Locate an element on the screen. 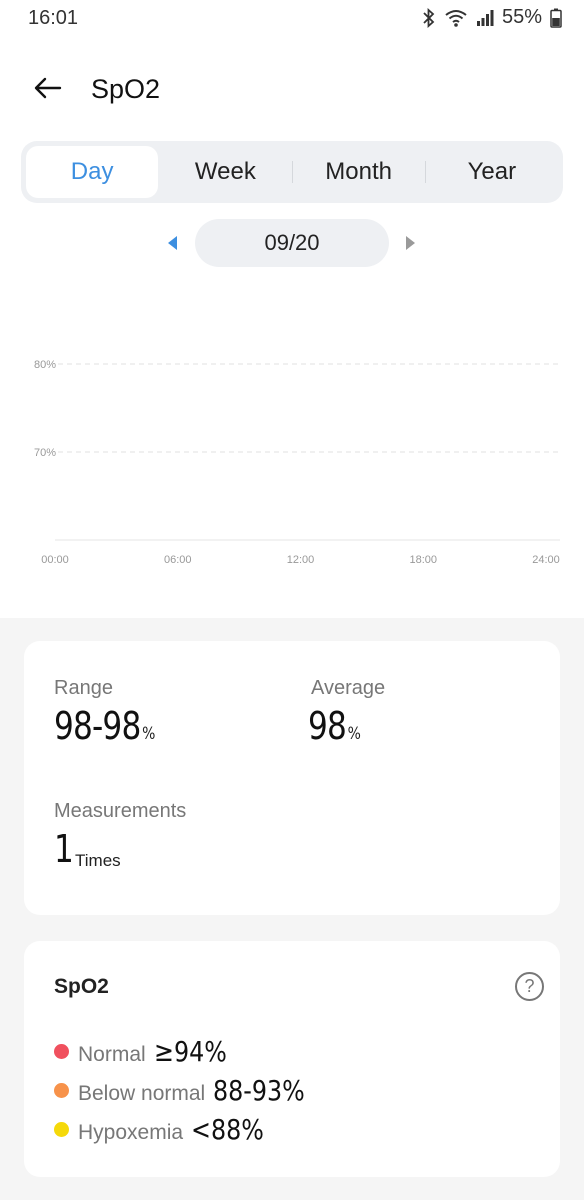 The width and height of the screenshot is (584, 1200). back-arrow-icon is located at coordinates (48, 90).